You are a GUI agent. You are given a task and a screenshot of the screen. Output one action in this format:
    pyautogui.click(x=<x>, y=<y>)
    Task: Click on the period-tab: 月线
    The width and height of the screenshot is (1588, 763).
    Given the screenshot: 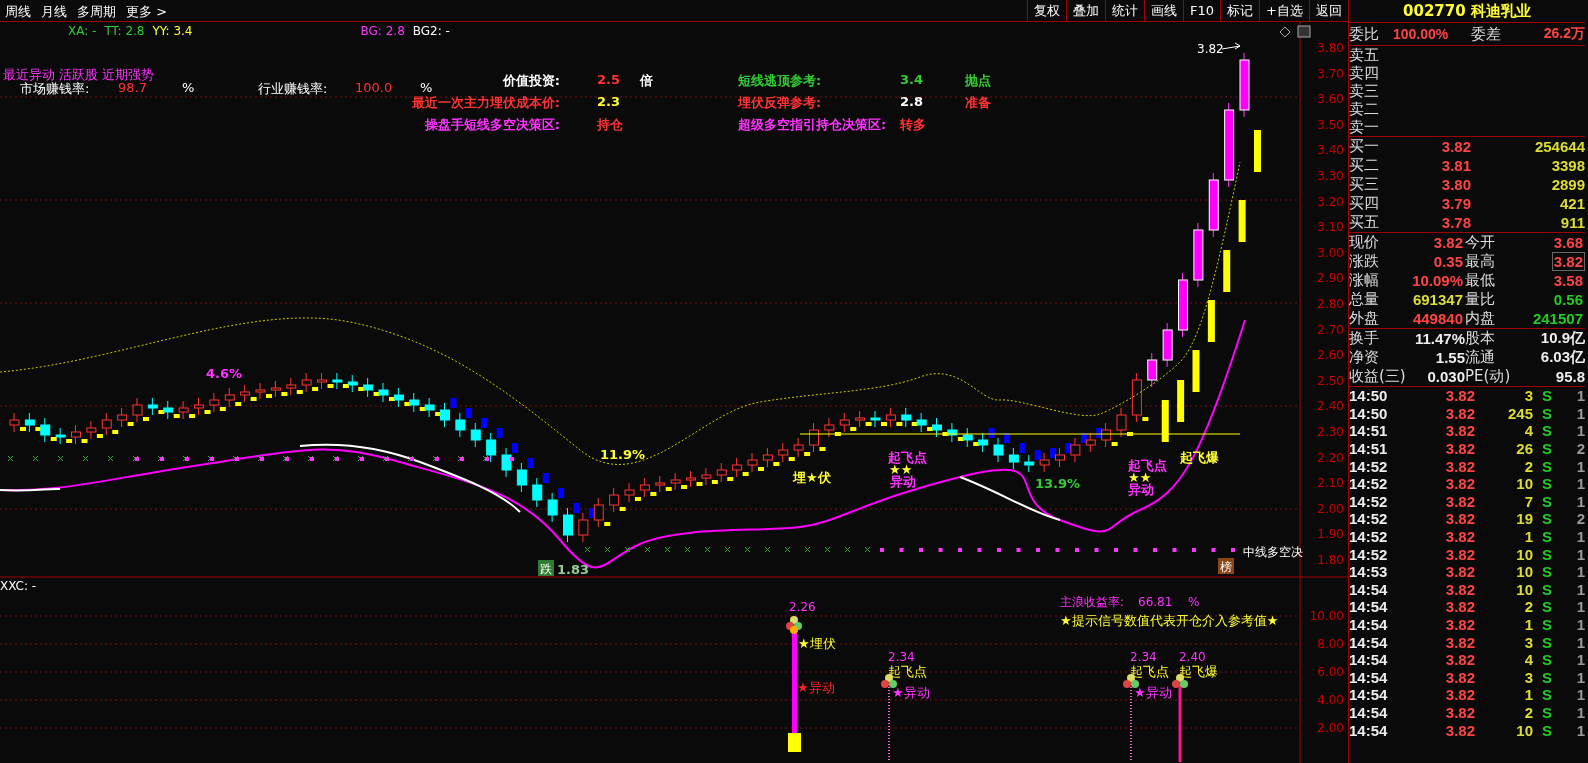 What is the action you would take?
    pyautogui.click(x=54, y=10)
    